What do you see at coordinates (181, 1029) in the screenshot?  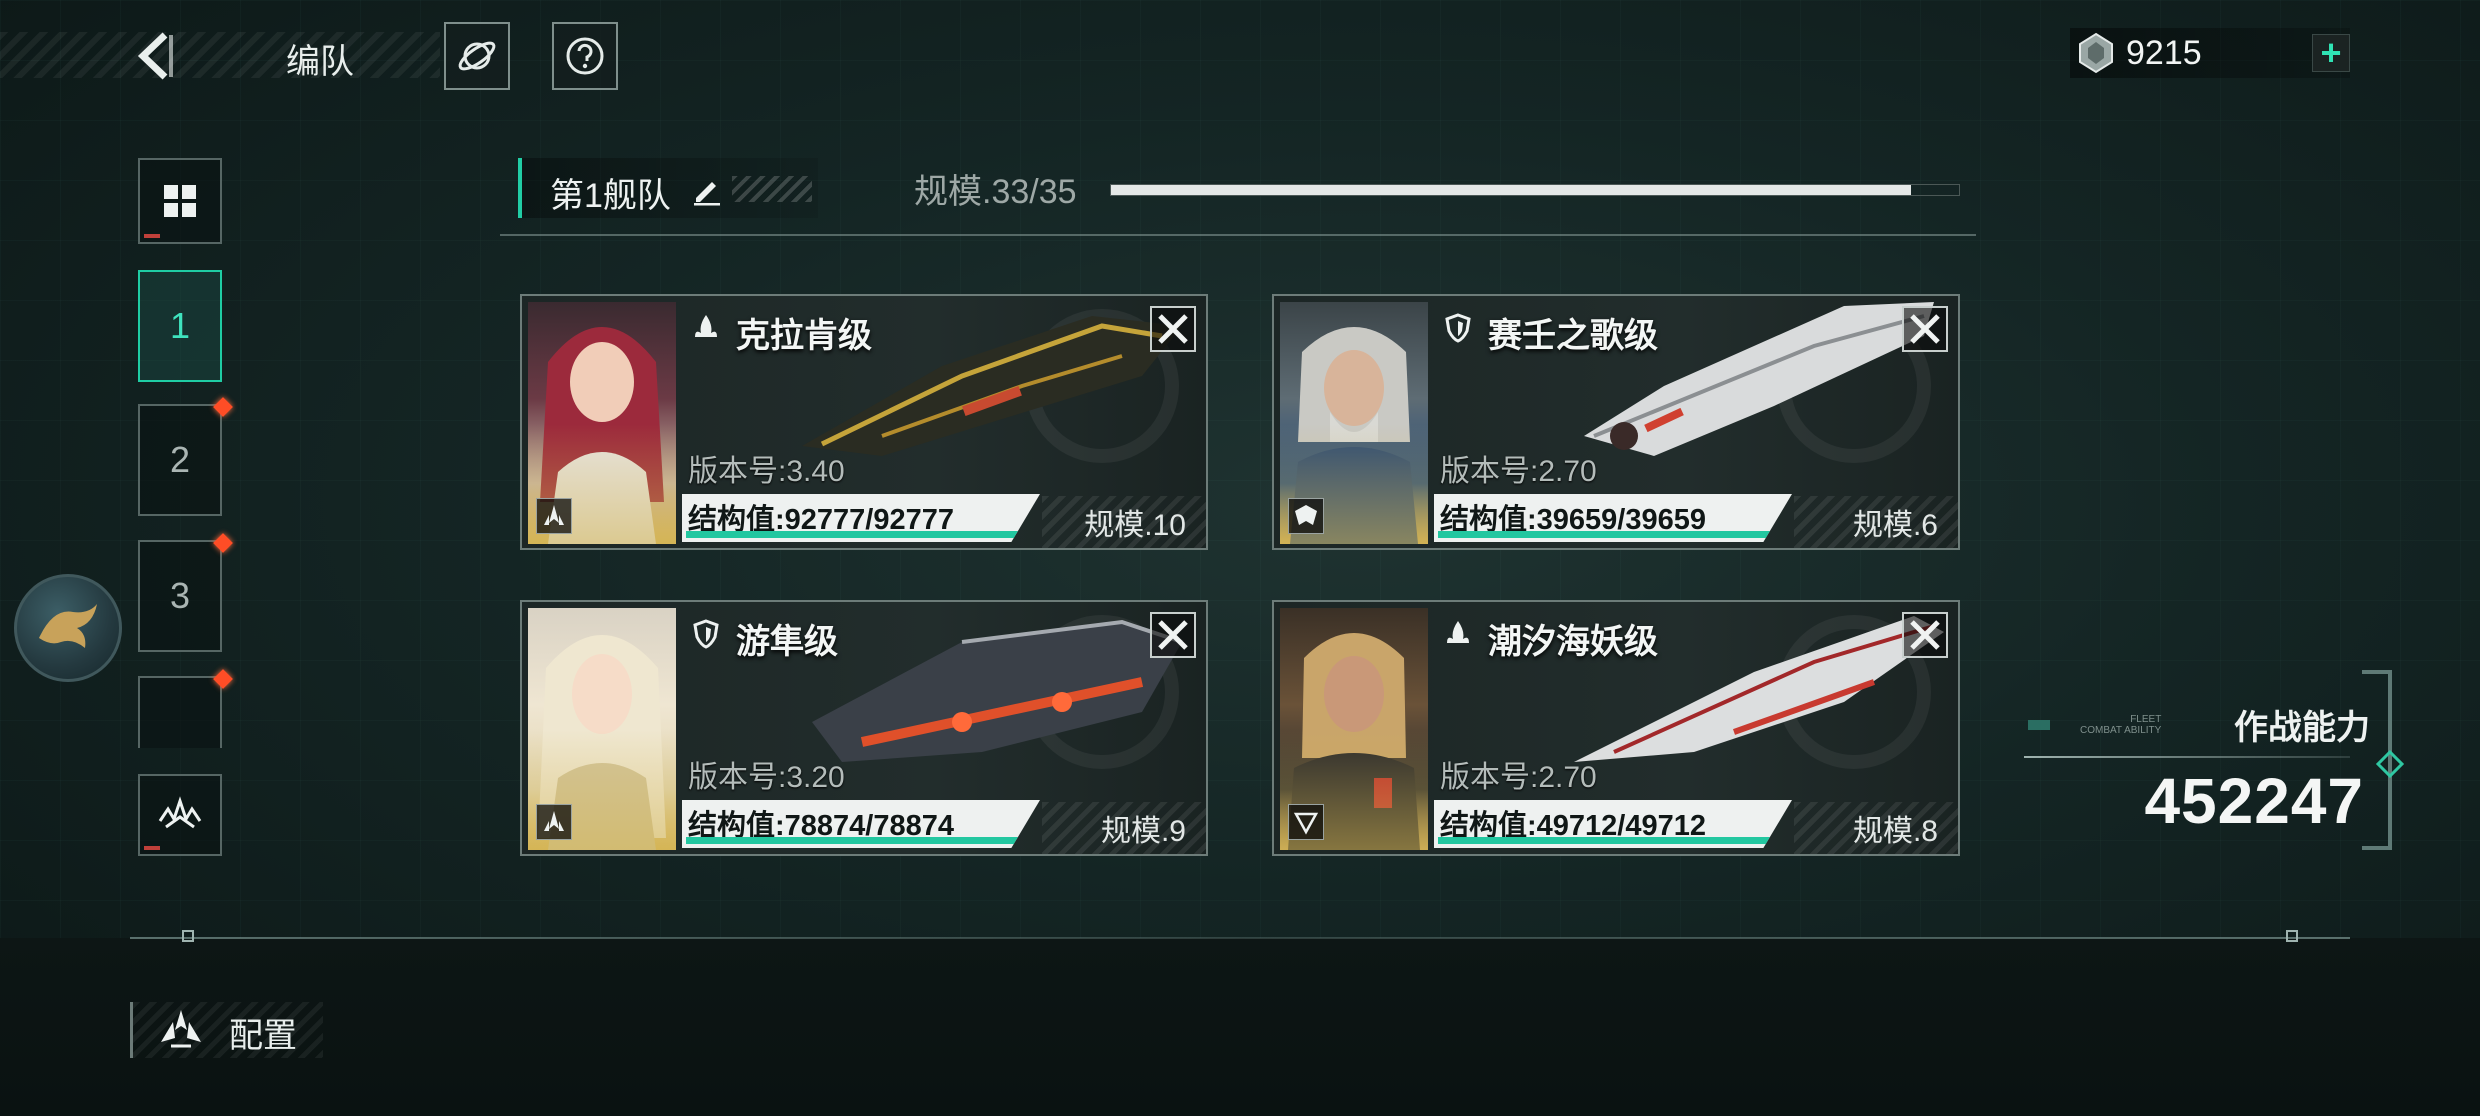 I see `ship-config-icon` at bounding box center [181, 1029].